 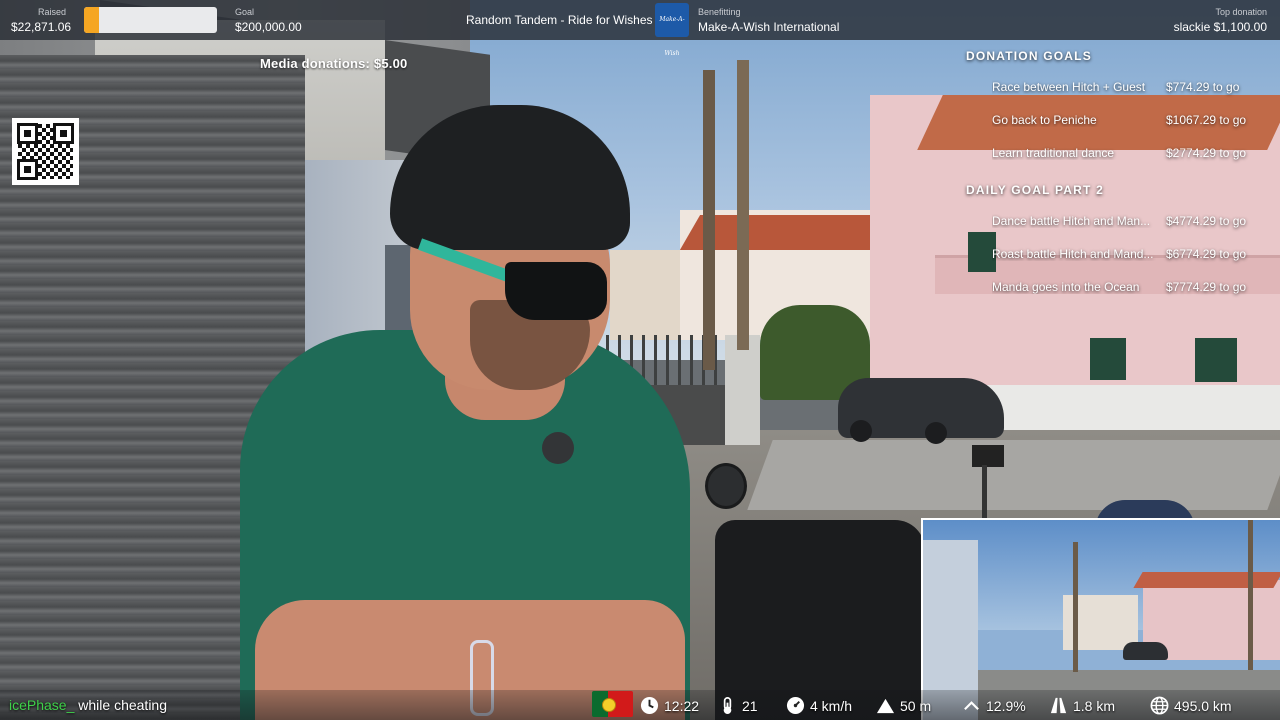 I want to click on chat-message: icePhase_ while cheating, so click(x=88, y=705).